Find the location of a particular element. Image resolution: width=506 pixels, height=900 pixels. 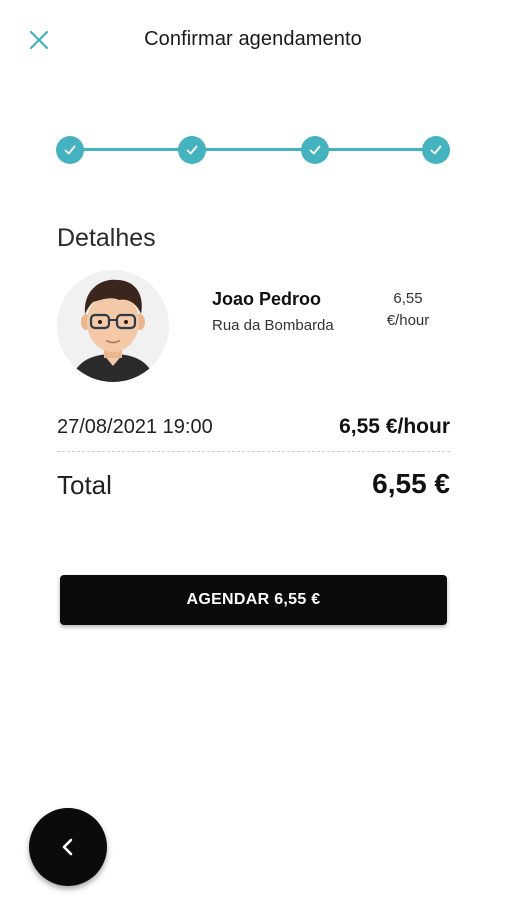

total-value: 6,55 € is located at coordinates (411, 483).